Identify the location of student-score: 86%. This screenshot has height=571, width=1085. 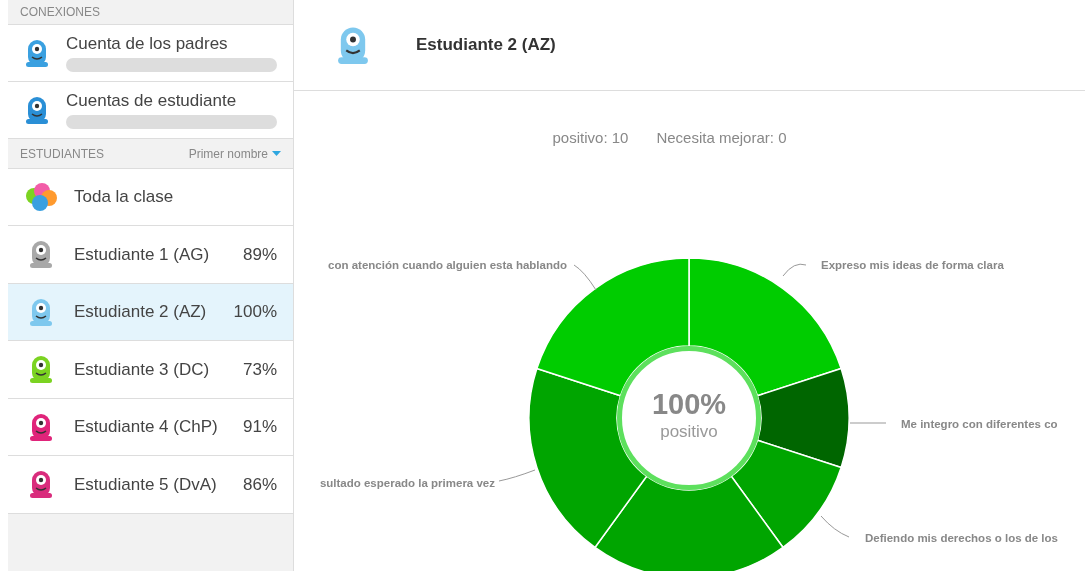
(259, 484).